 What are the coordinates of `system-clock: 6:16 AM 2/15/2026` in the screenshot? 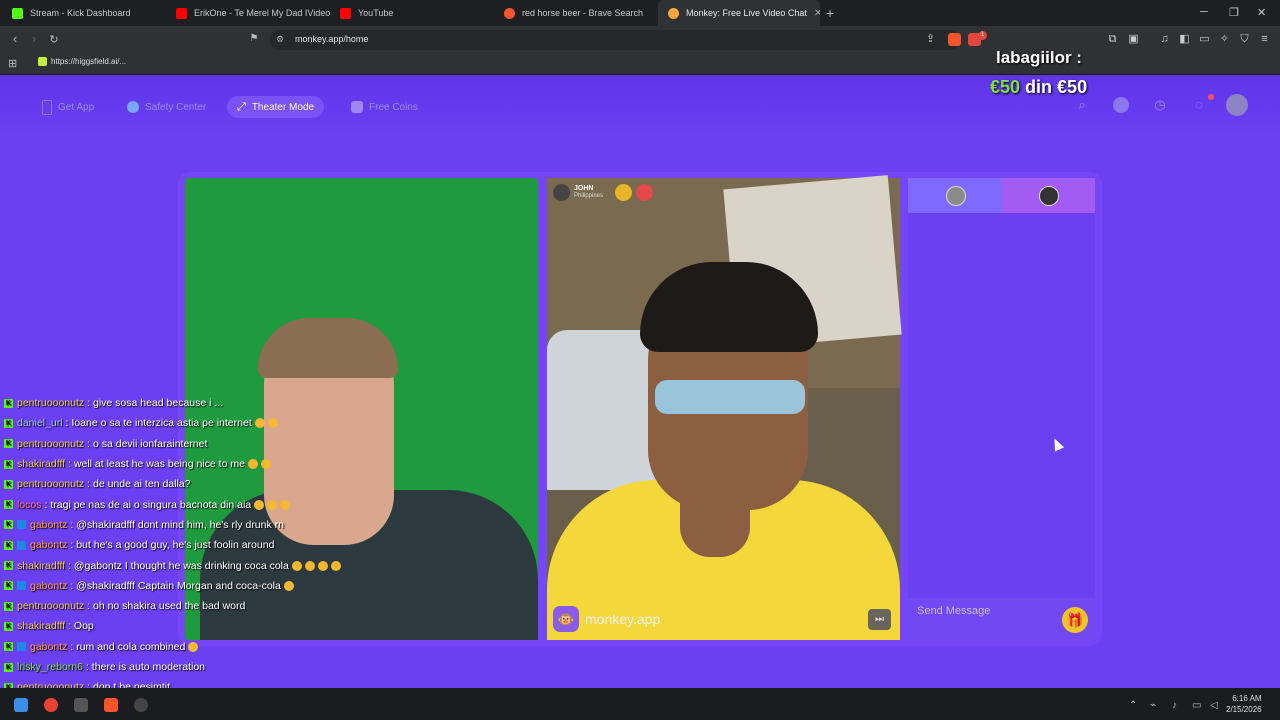 It's located at (1244, 704).